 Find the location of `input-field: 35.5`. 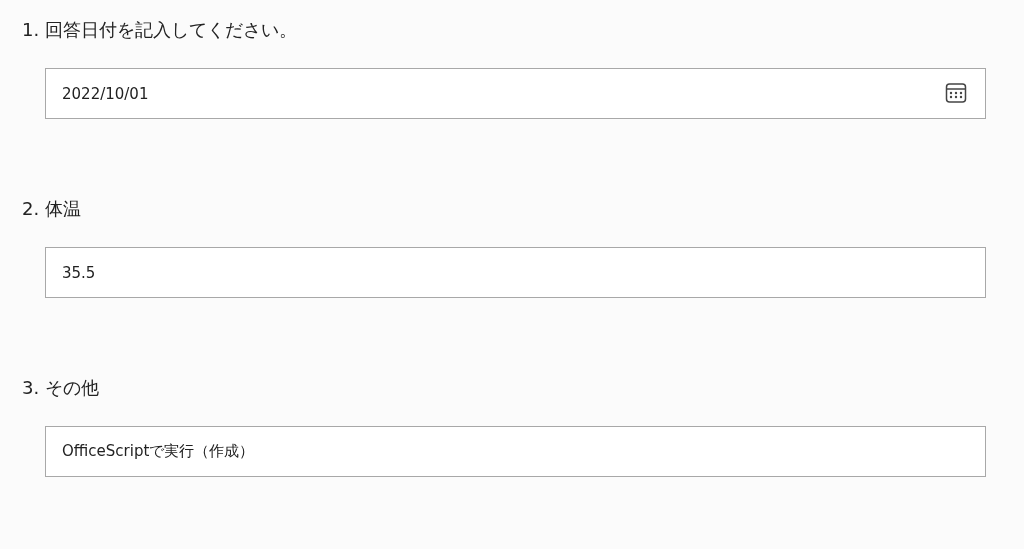

input-field: 35.5 is located at coordinates (515, 272).